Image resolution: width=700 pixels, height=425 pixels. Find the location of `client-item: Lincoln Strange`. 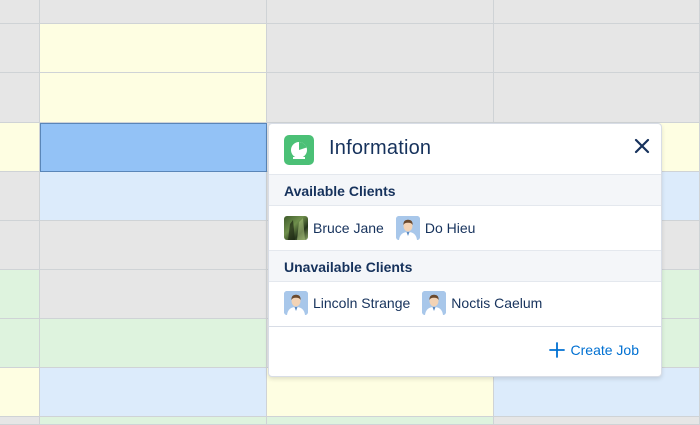

client-item: Lincoln Strange is located at coordinates (347, 303).